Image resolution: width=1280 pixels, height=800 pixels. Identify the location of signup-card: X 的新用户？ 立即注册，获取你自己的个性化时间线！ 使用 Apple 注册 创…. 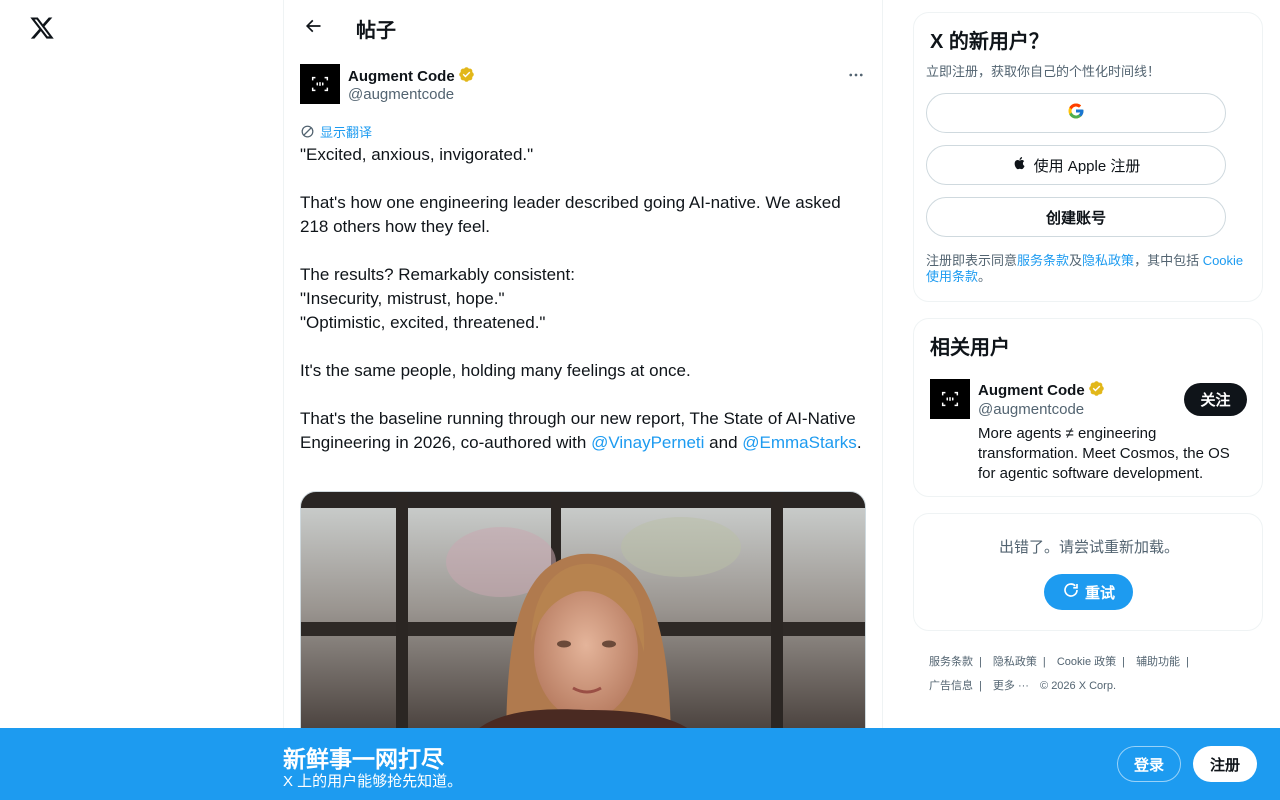
(1088, 157).